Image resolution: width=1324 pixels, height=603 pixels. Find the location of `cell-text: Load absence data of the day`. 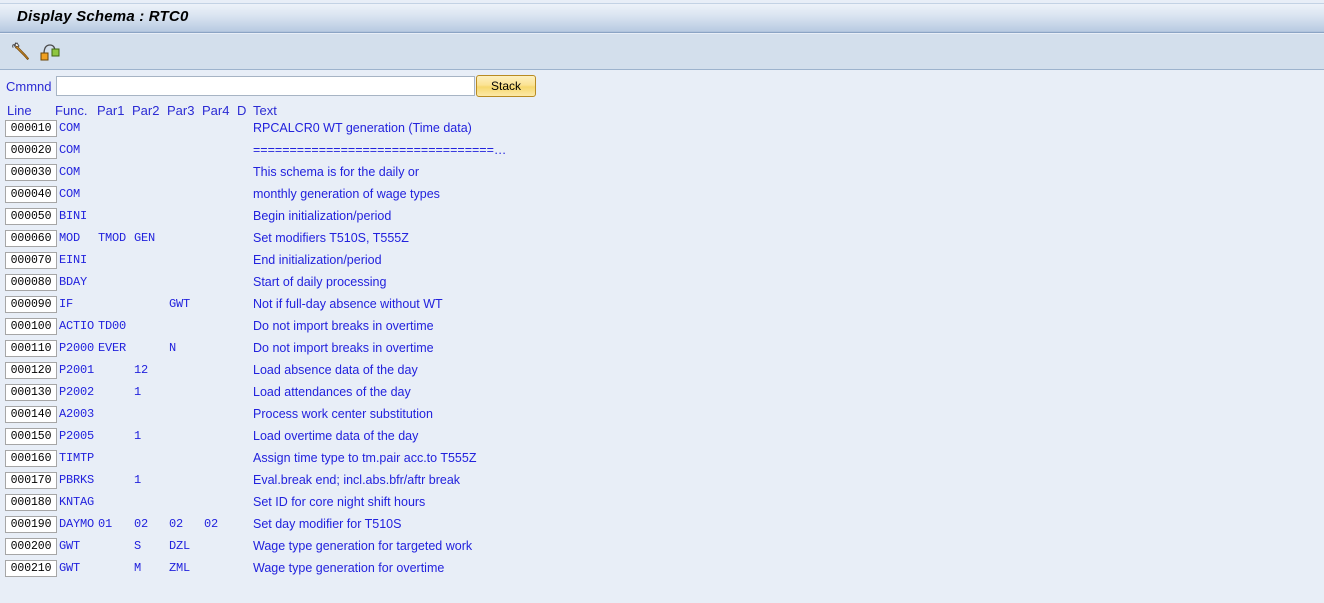

cell-text: Load absence data of the day is located at coordinates (335, 370).